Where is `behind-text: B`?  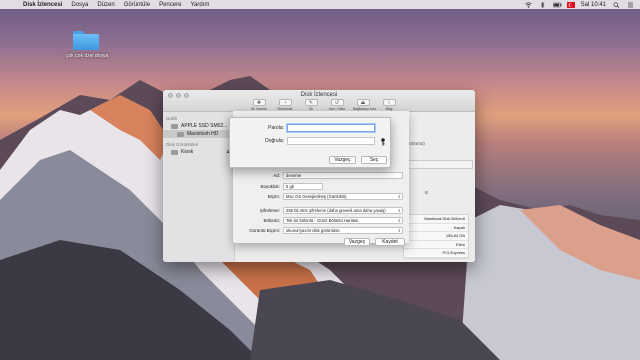 behind-text: B is located at coordinates (427, 192).